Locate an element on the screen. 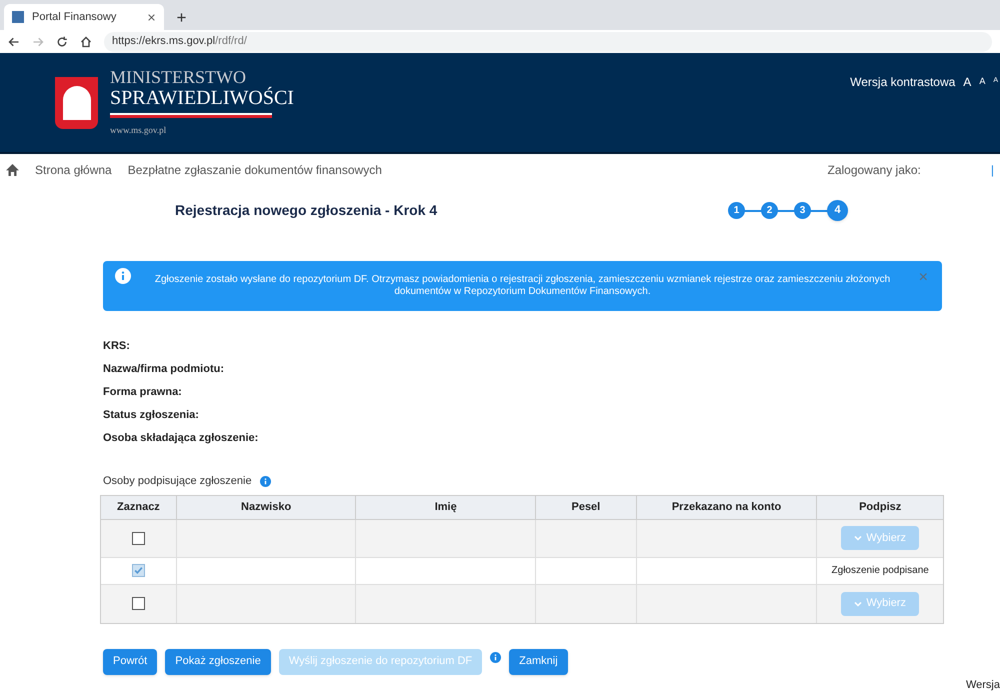 The width and height of the screenshot is (1000, 694). account-link: | is located at coordinates (992, 169).